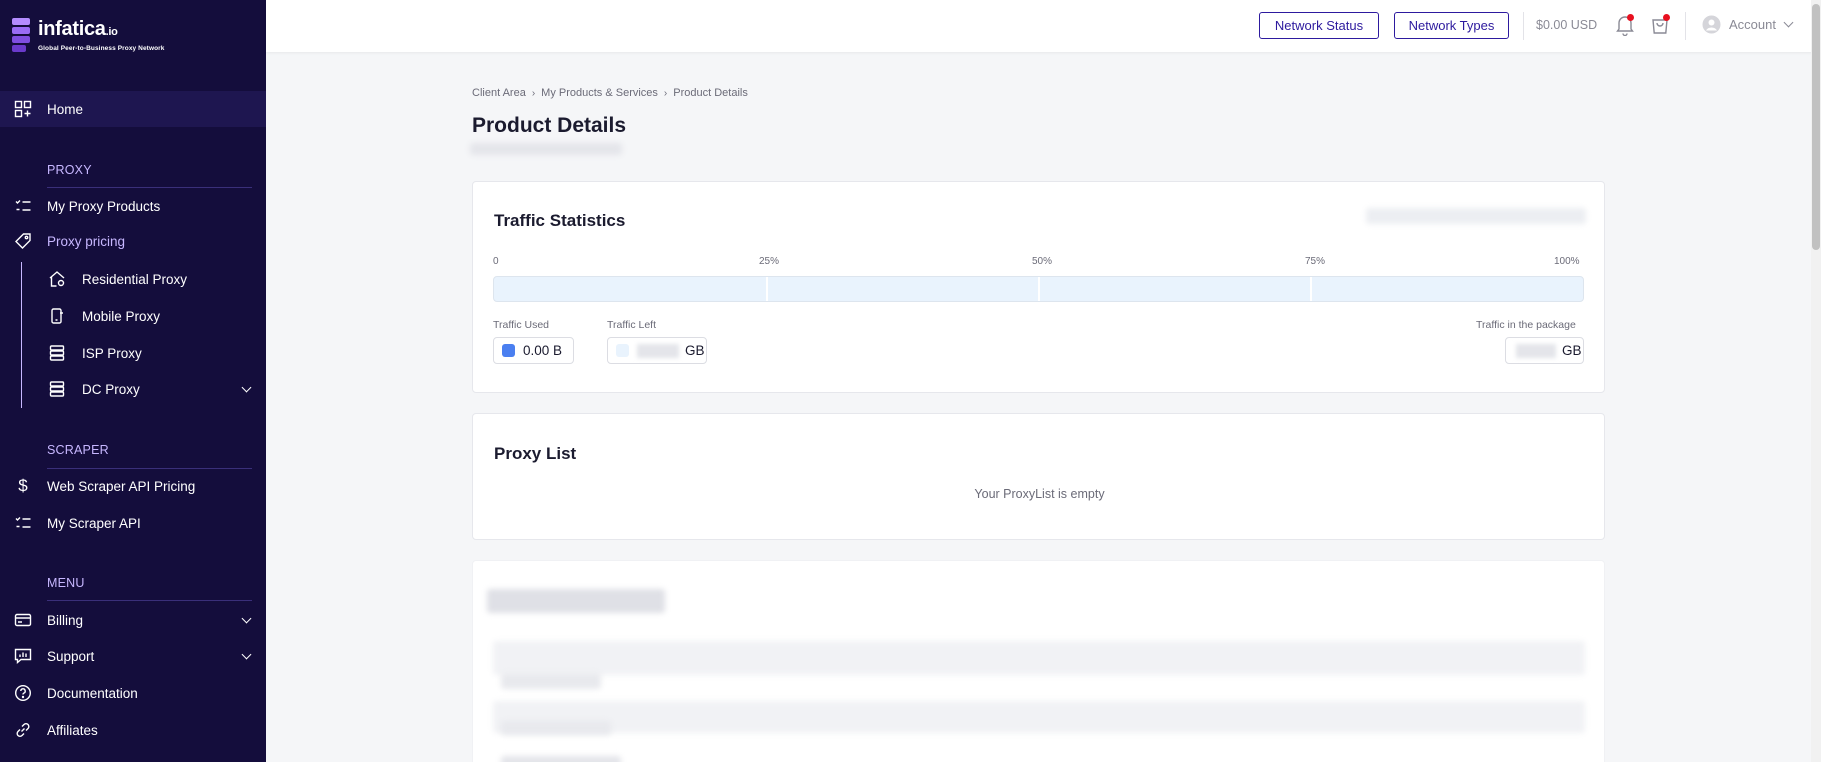 This screenshot has height=762, width=1821. Describe the element at coordinates (133, 486) in the screenshot. I see `sidebar-item-web-scraper-api-pricing: $ Web Scraper API Pricing` at that location.